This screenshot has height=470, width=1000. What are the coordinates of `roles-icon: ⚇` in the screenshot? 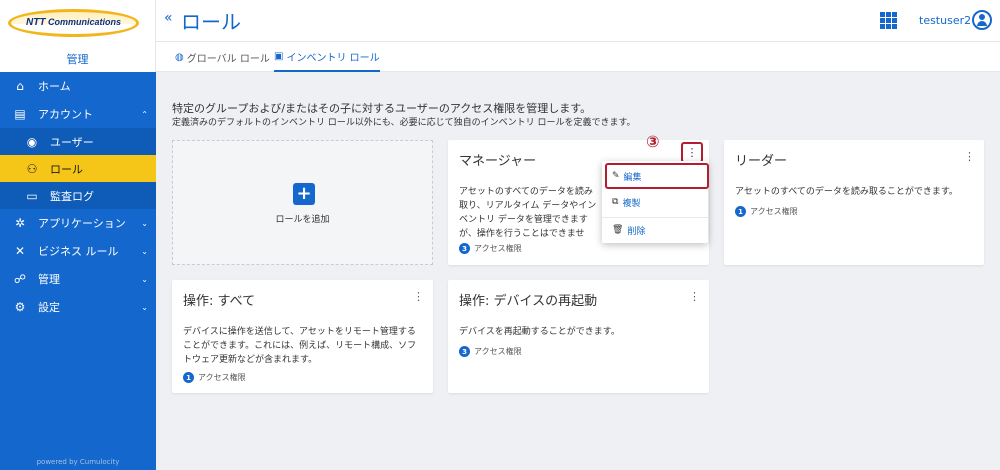 It's located at (32, 168).